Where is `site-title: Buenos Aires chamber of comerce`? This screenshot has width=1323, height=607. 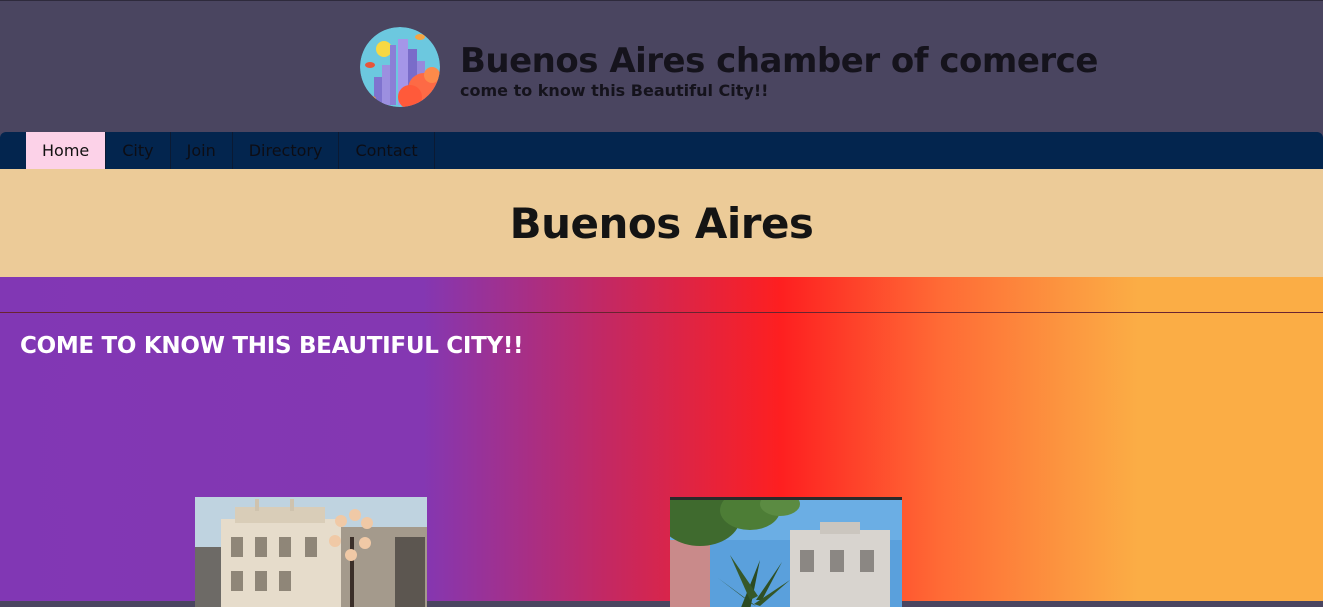 site-title: Buenos Aires chamber of comerce is located at coordinates (779, 61).